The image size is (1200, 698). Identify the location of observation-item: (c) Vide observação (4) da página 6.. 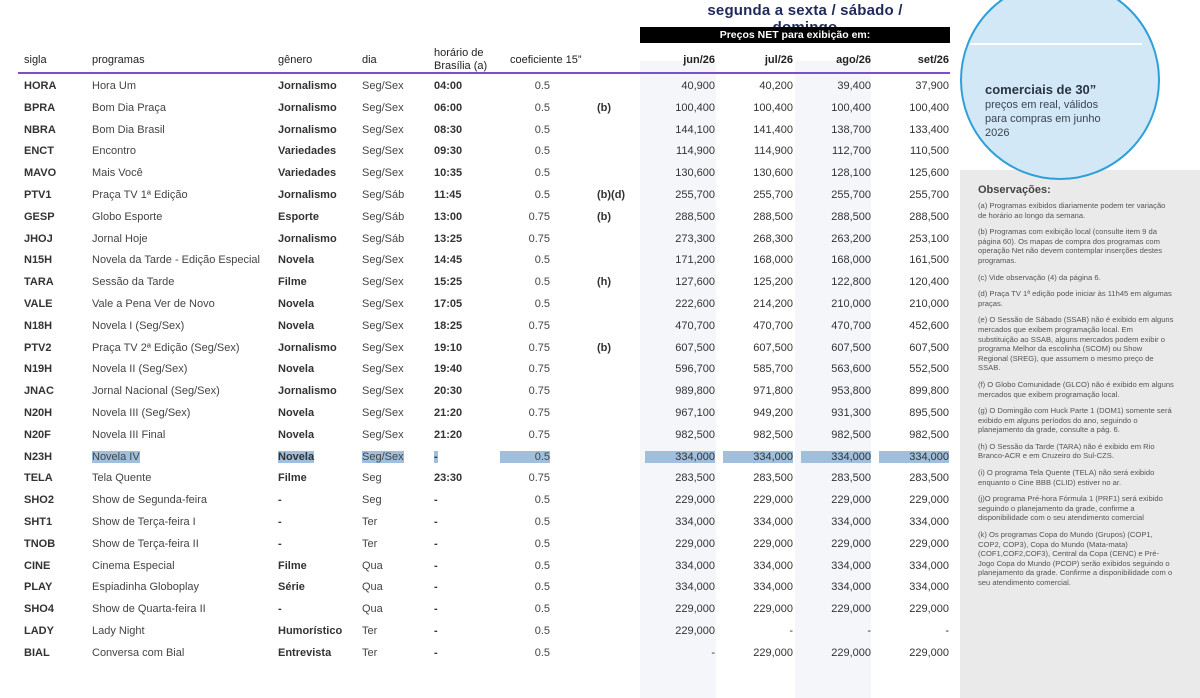
(1039, 277).